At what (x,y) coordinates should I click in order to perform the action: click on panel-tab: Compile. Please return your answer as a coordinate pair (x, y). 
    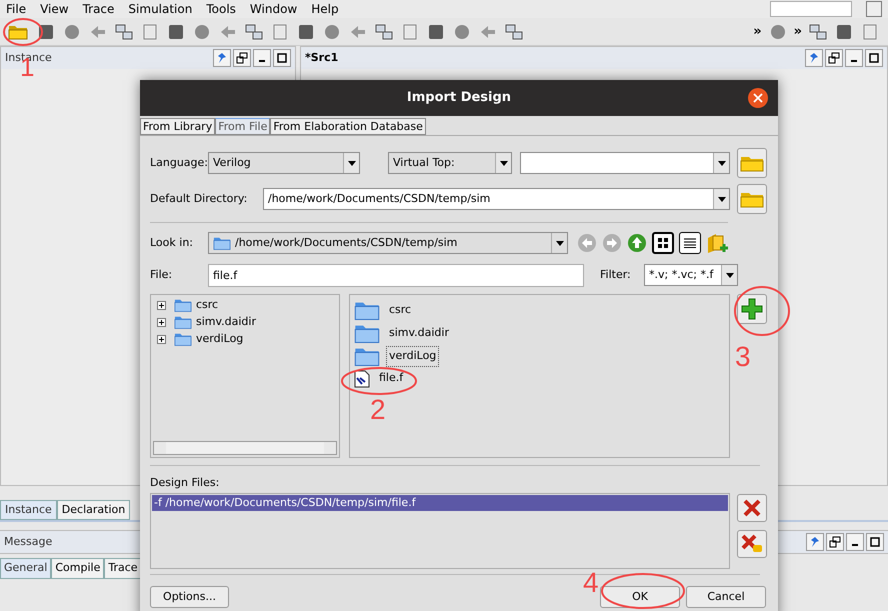
    Looking at the image, I should click on (77, 568).